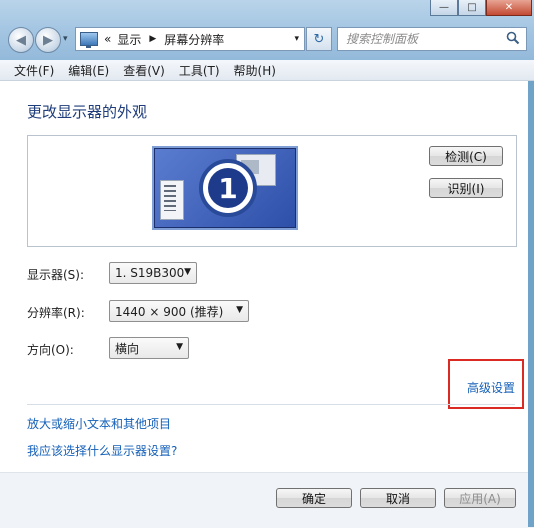 This screenshot has width=534, height=528. Describe the element at coordinates (267, 500) in the screenshot. I see `dialog-footer: 确定 取消 应用(A)` at that location.